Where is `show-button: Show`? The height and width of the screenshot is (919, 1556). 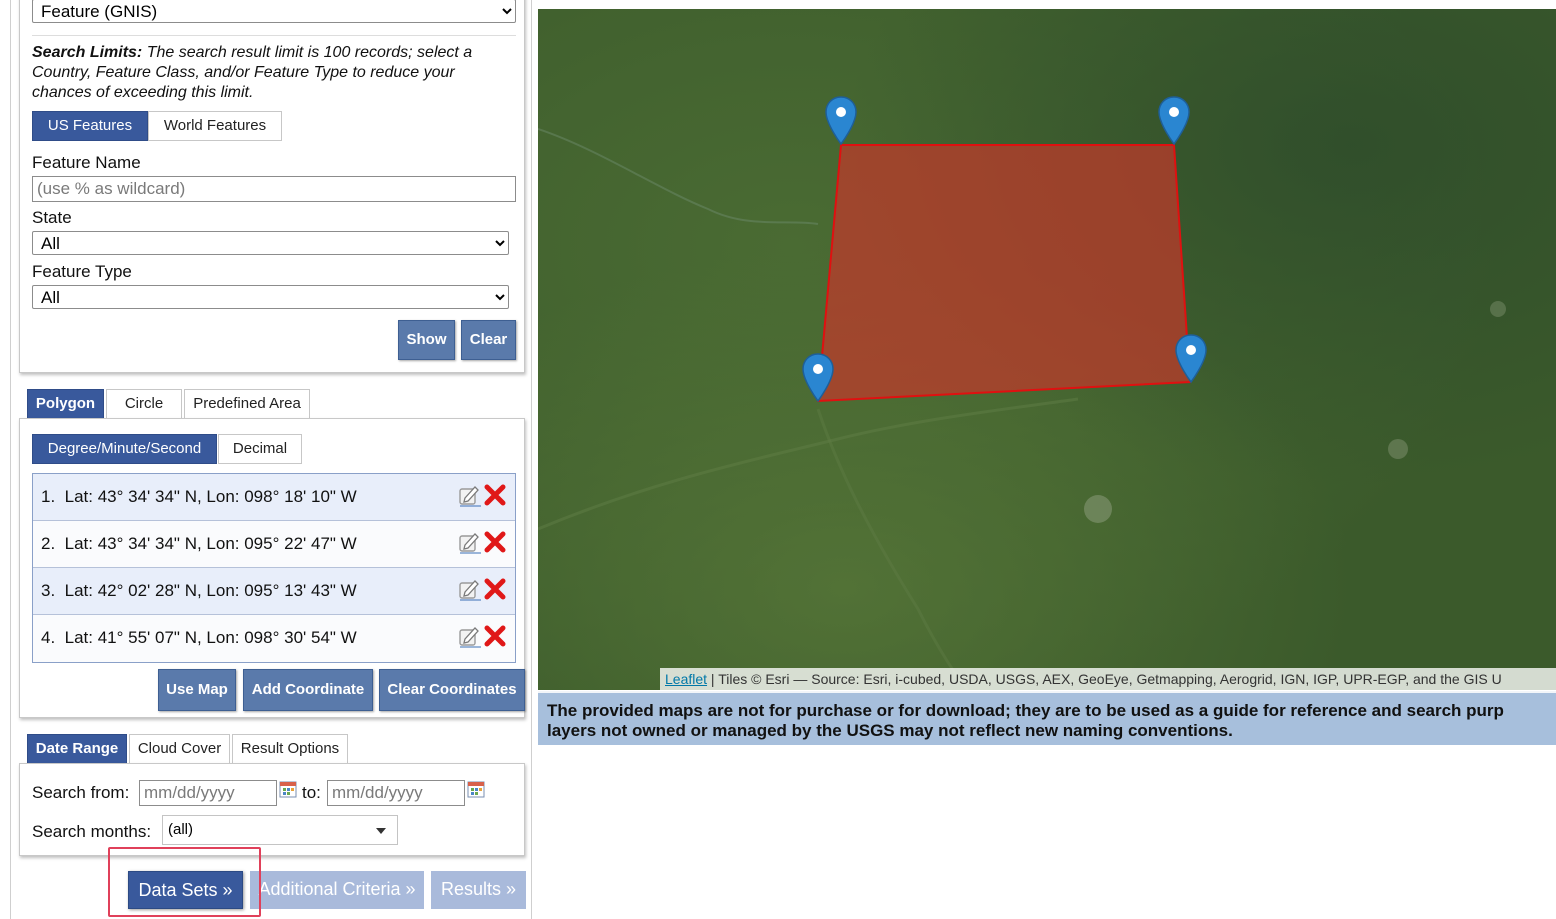
show-button: Show is located at coordinates (426, 340).